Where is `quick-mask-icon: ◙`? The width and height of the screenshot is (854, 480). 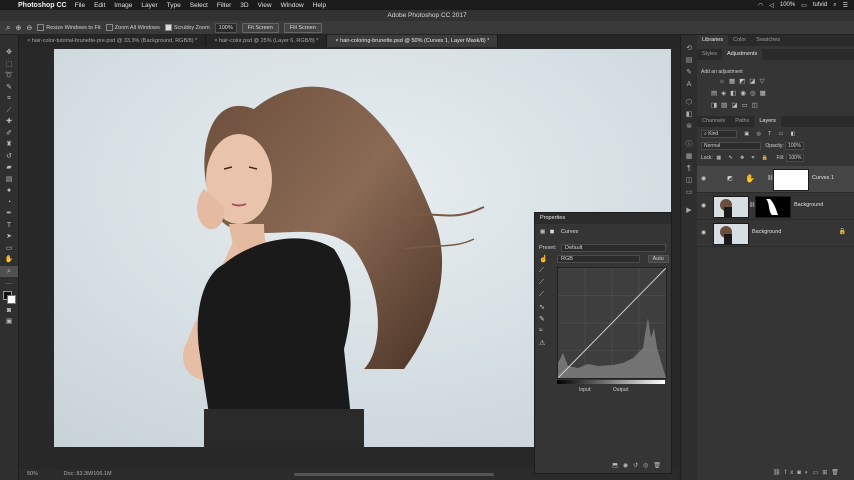 quick-mask-icon: ◙ is located at coordinates (9, 311).